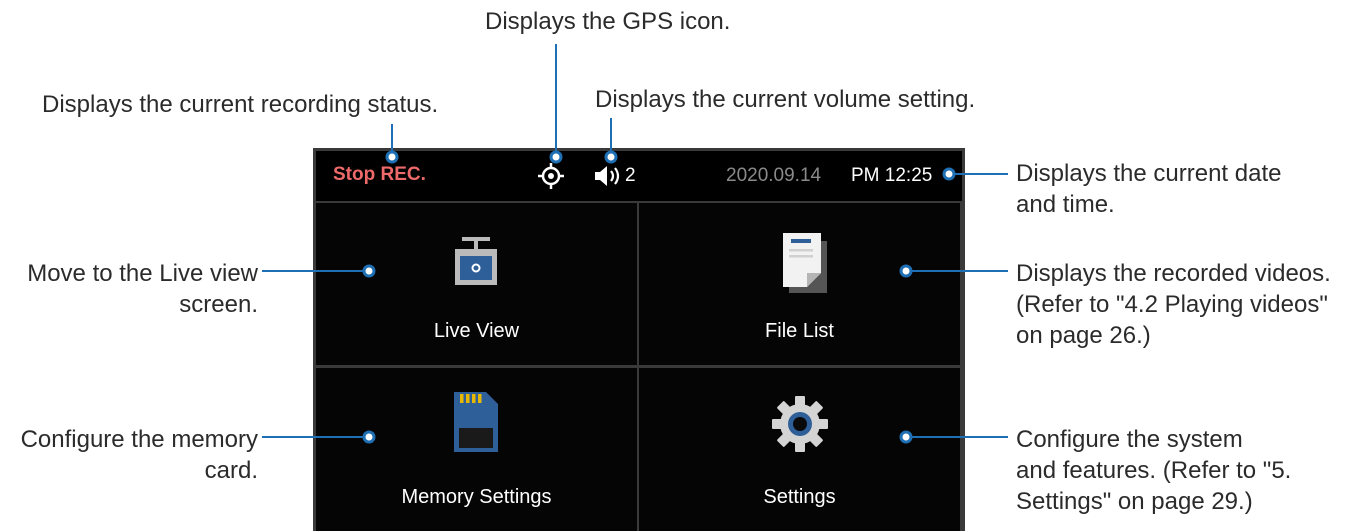  What do you see at coordinates (556, 157) in the screenshot?
I see `leader-dot-gps` at bounding box center [556, 157].